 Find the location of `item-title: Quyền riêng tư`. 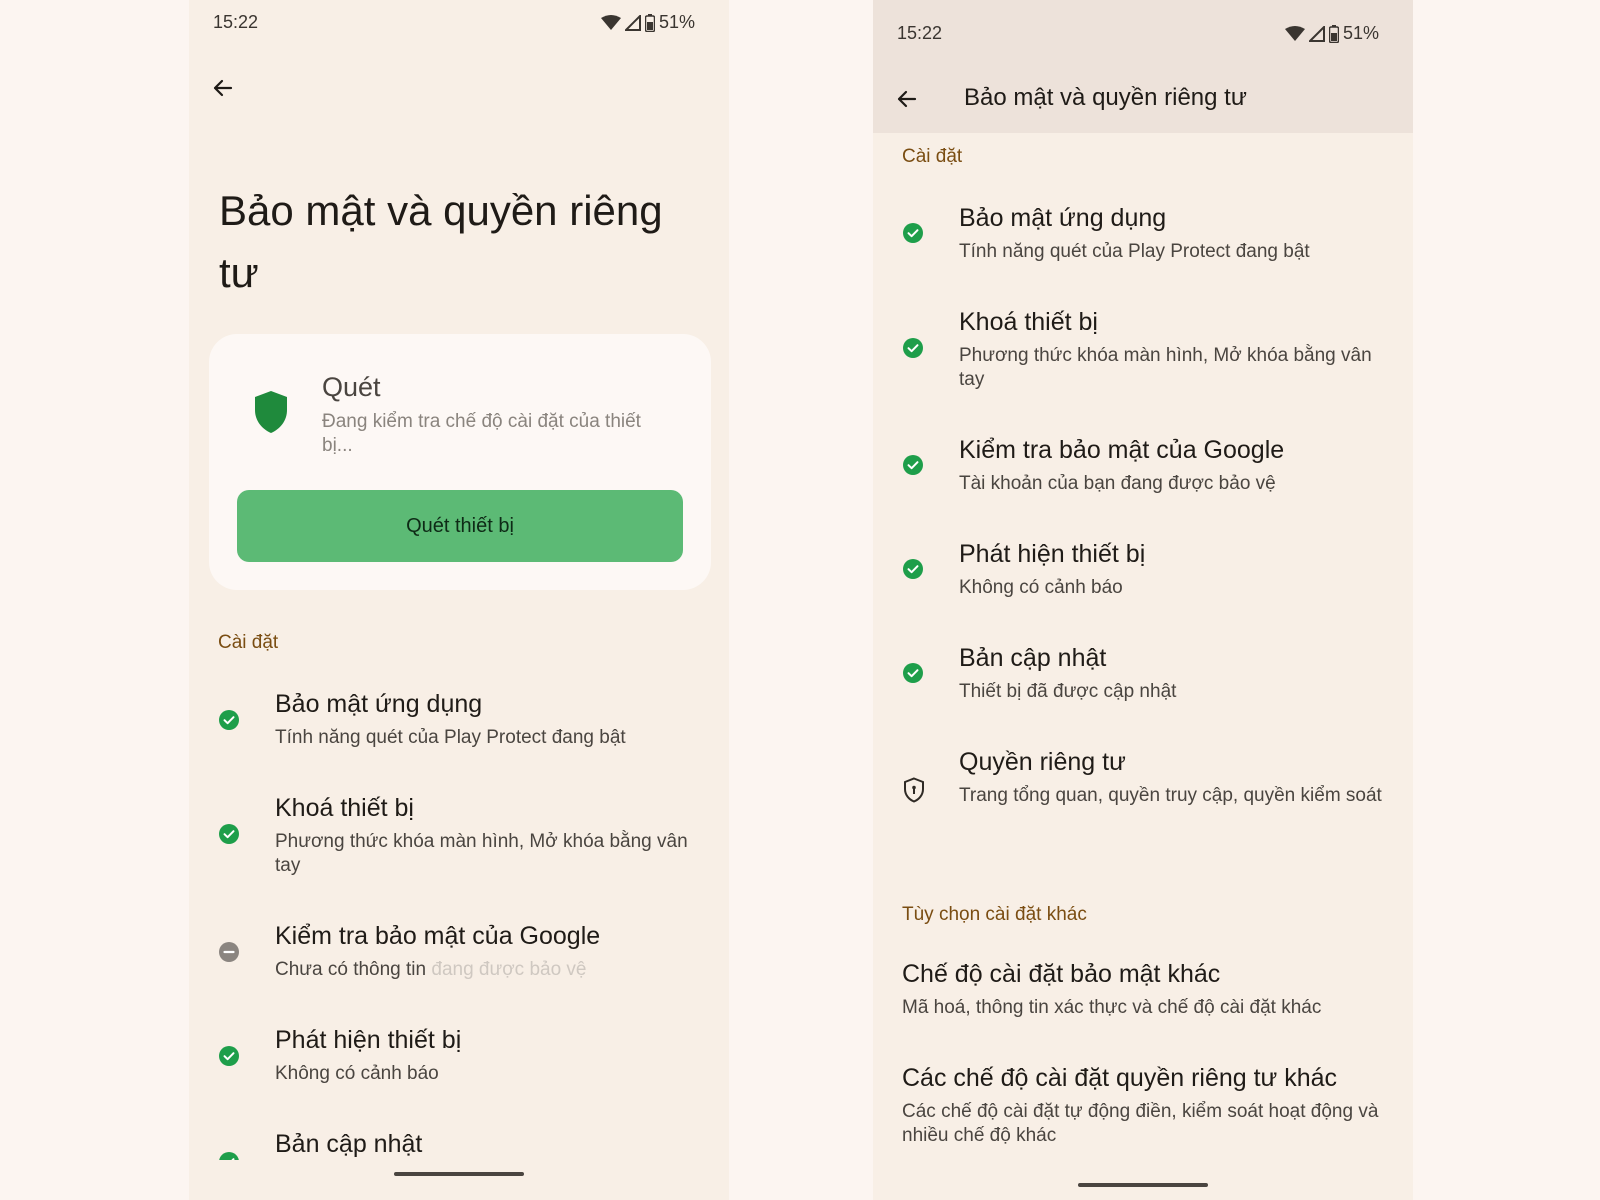

item-title: Quyền riêng tư is located at coordinates (1042, 762).